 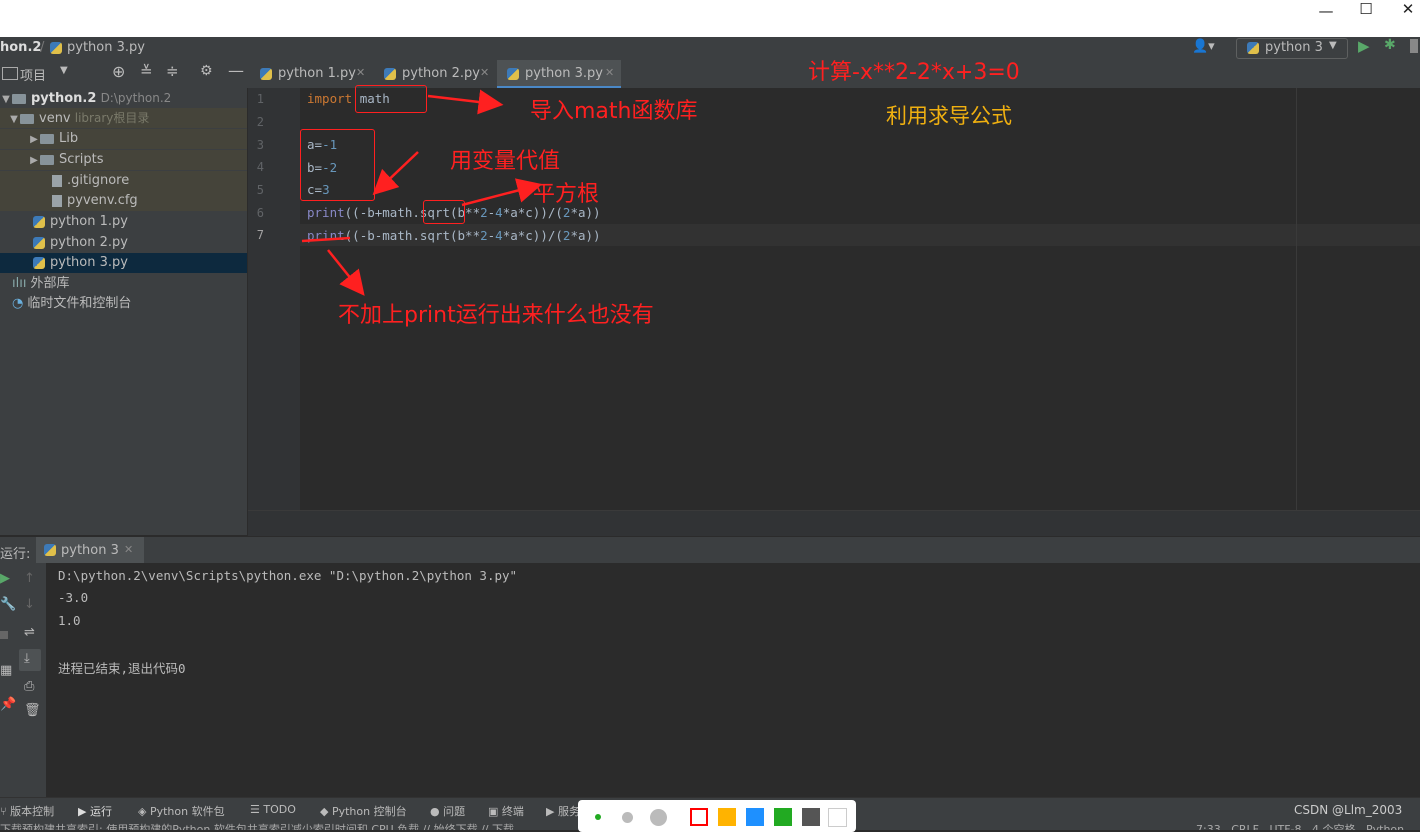 I want to click on play-icon: ▶, so click(x=84, y=811).